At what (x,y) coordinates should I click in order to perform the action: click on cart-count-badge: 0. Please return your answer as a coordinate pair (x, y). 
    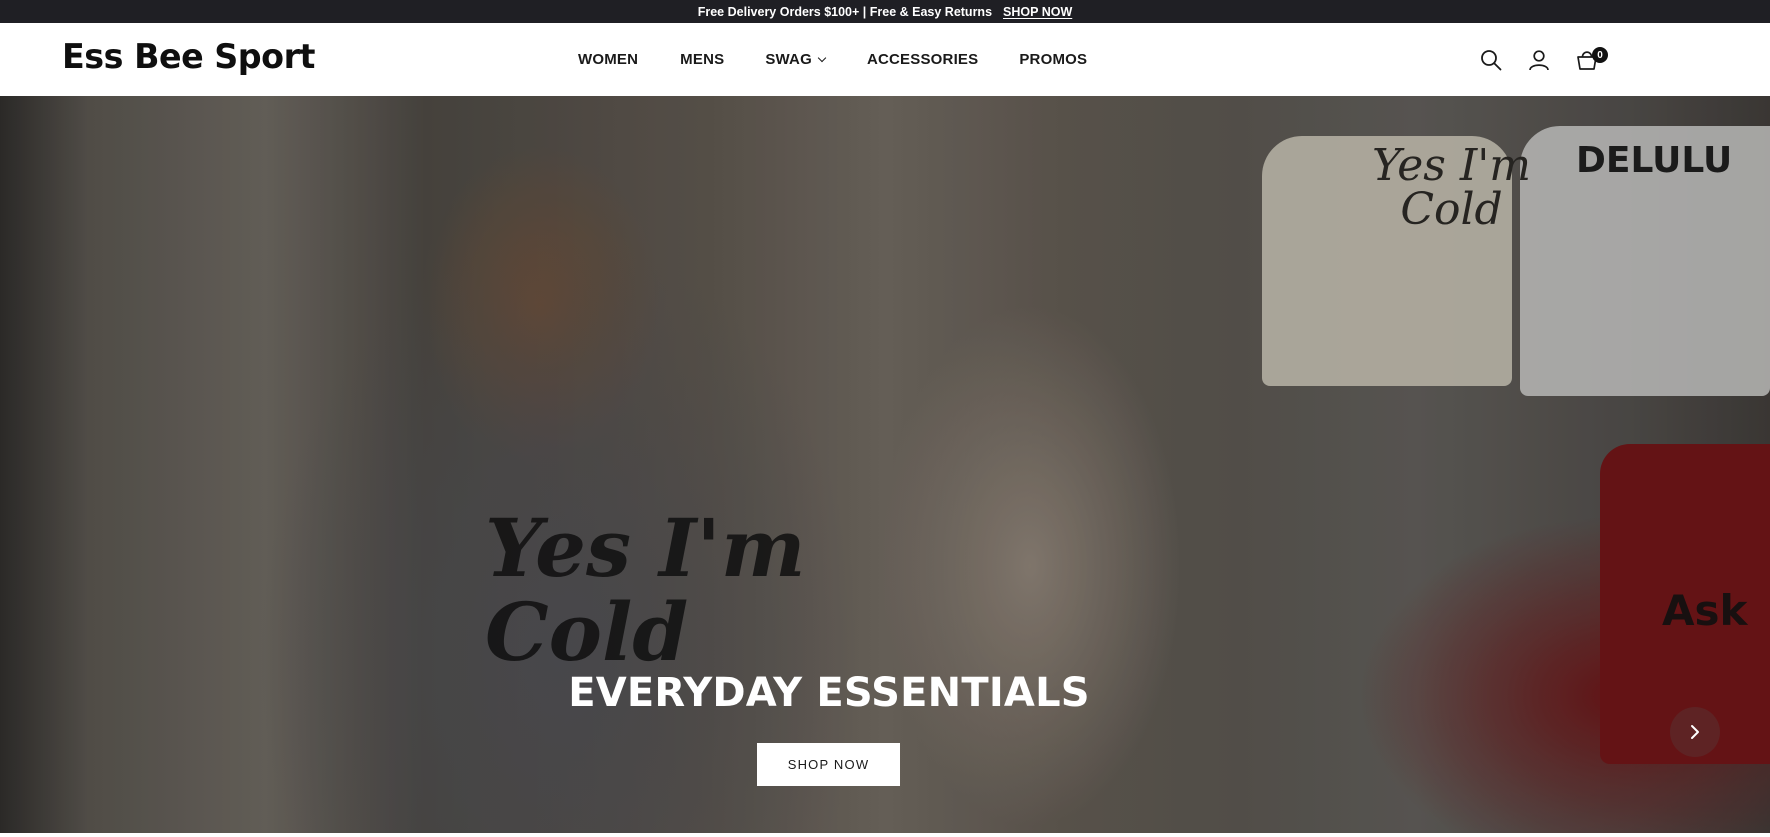
    Looking at the image, I should click on (1600, 55).